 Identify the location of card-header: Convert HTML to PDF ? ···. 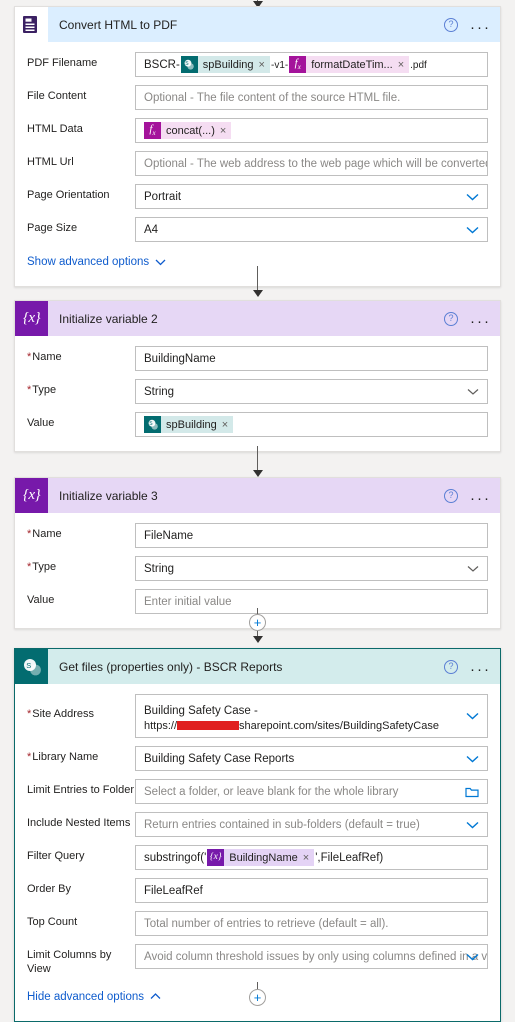
(257, 24).